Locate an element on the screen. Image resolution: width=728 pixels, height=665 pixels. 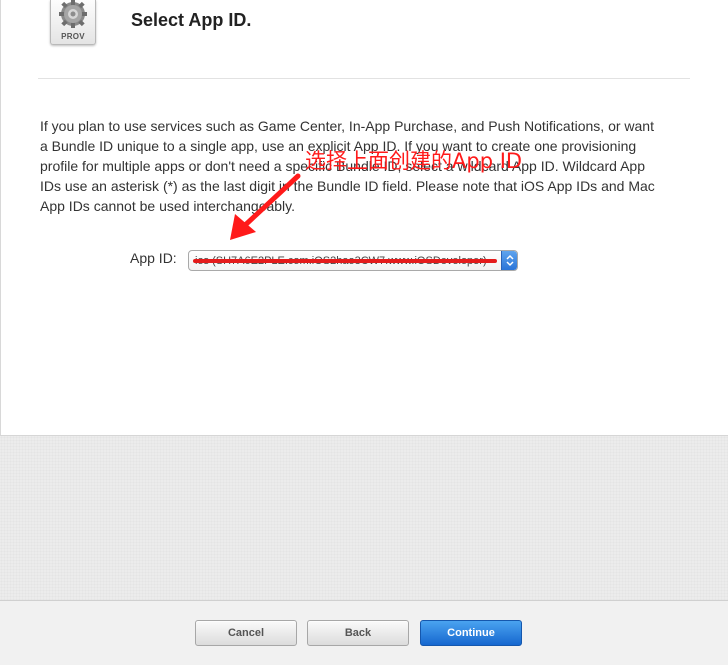
annotation-text: 选择上面创建的App ID is located at coordinates (414, 161).